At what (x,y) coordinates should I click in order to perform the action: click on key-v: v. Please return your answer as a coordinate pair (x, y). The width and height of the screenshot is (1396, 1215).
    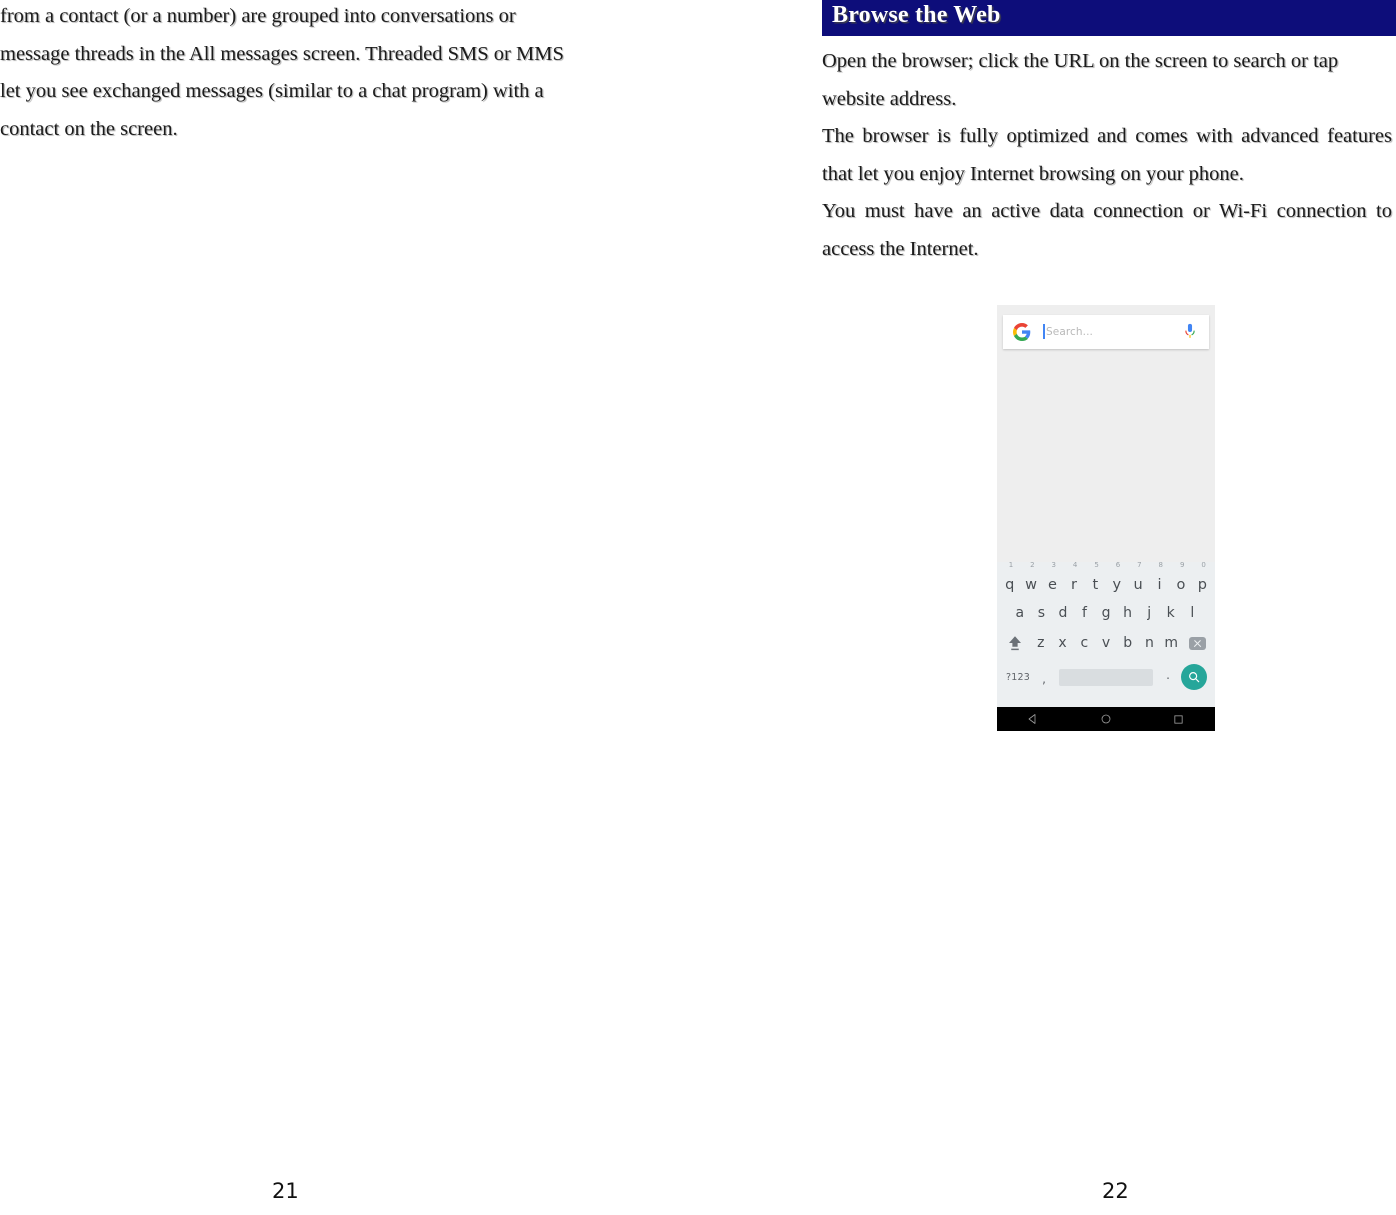
    Looking at the image, I should click on (1106, 643).